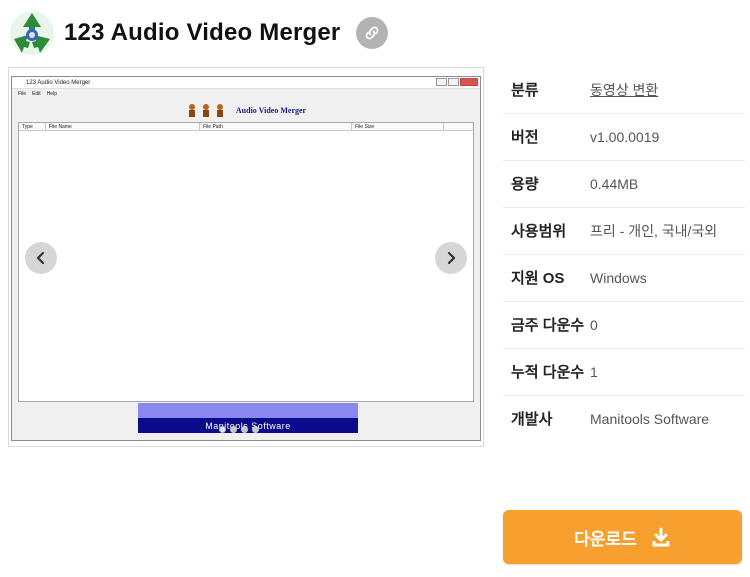  I want to click on info-label: 금주 다운수, so click(548, 325).